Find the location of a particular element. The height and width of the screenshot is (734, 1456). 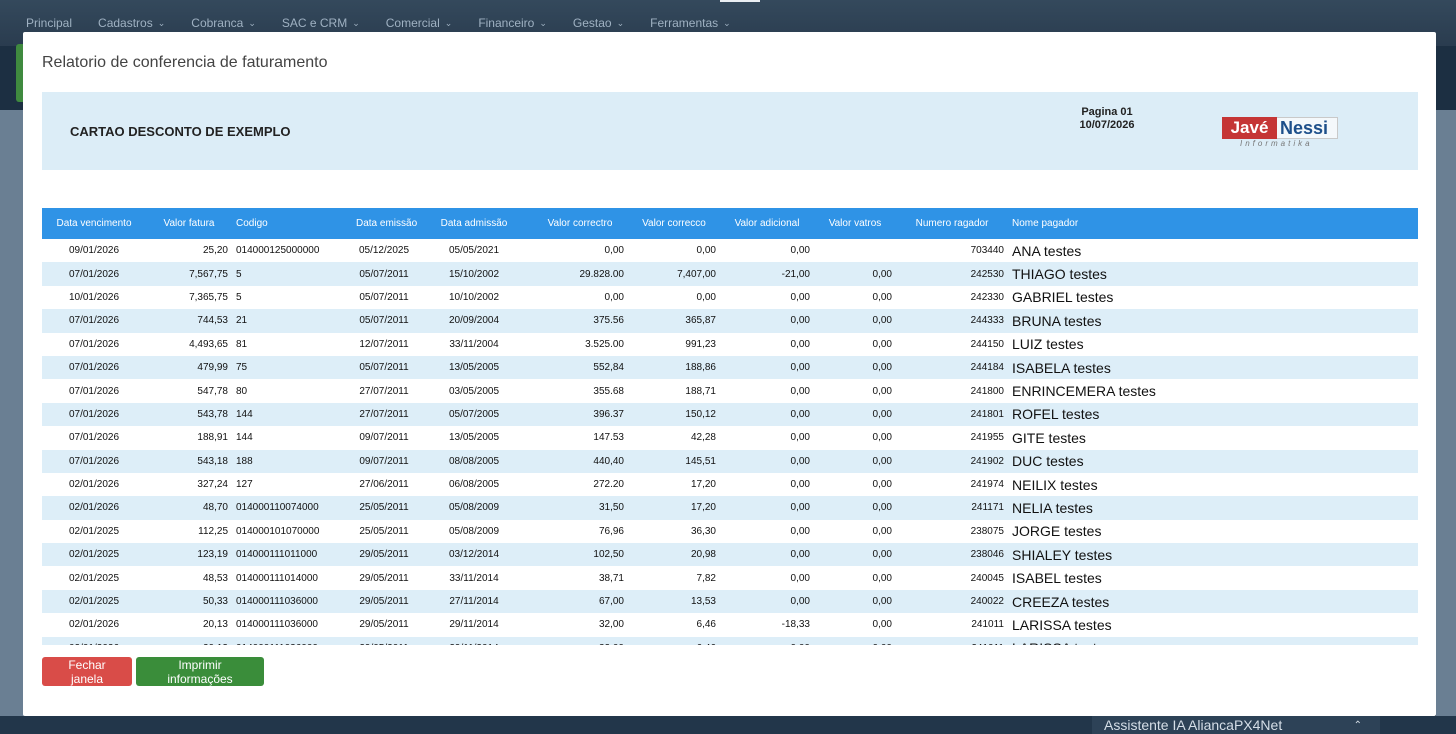

nav-item-comercial: Comercial ⌄ is located at coordinates (419, 23).